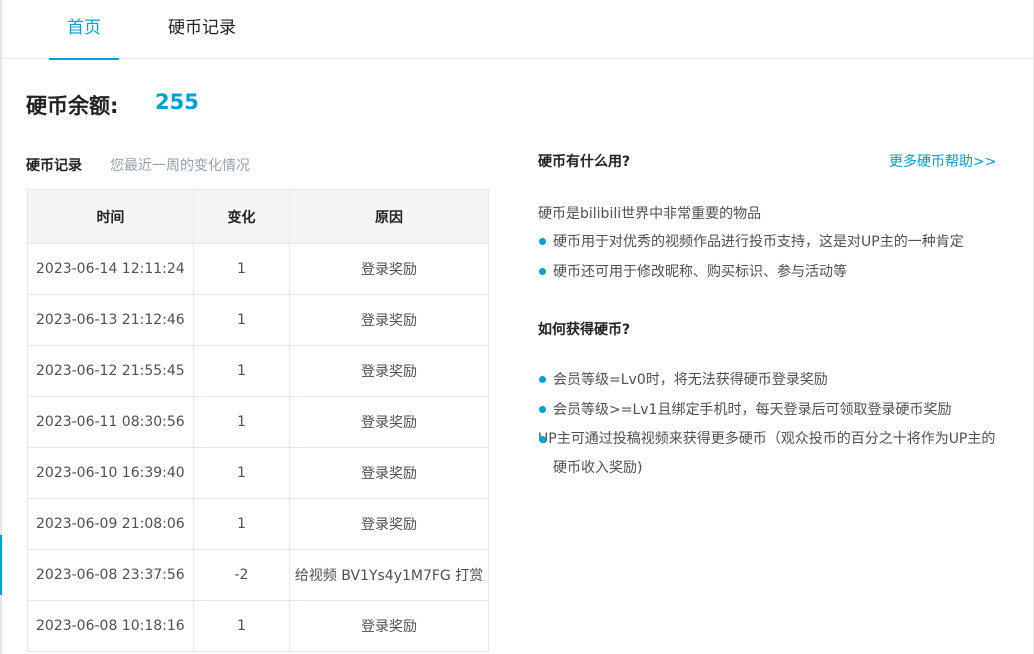 The height and width of the screenshot is (654, 1034). I want to click on records-title: 硬币记录, so click(54, 166).